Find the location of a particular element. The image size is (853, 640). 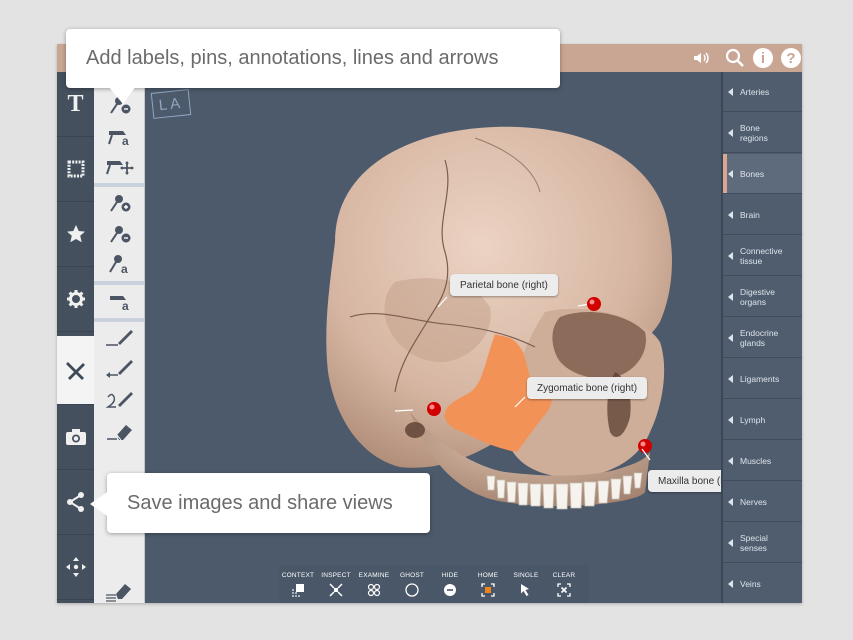

callout-share-text: Save images and share views is located at coordinates (260, 502).